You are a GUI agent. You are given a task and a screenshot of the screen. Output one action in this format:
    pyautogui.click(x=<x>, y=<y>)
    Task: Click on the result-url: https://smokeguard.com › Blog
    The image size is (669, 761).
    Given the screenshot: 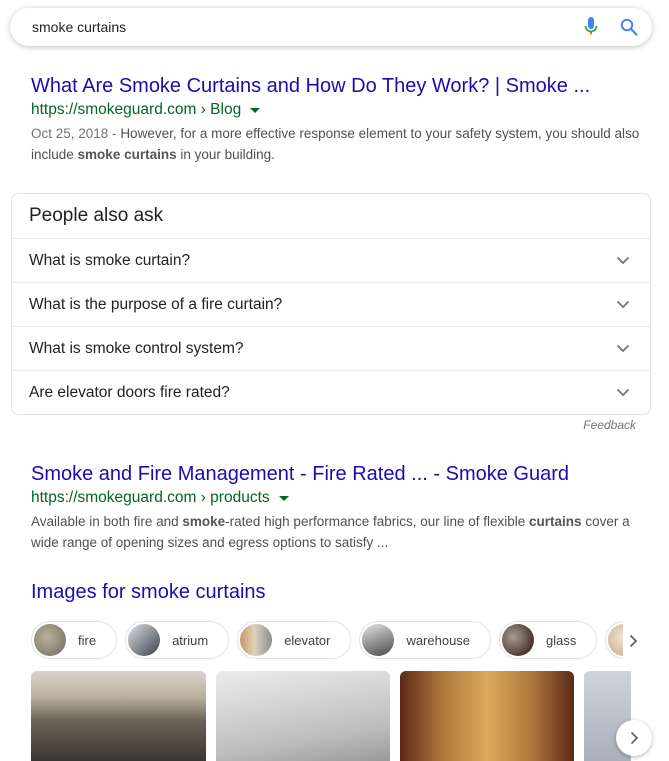 What is the action you would take?
    pyautogui.click(x=336, y=110)
    